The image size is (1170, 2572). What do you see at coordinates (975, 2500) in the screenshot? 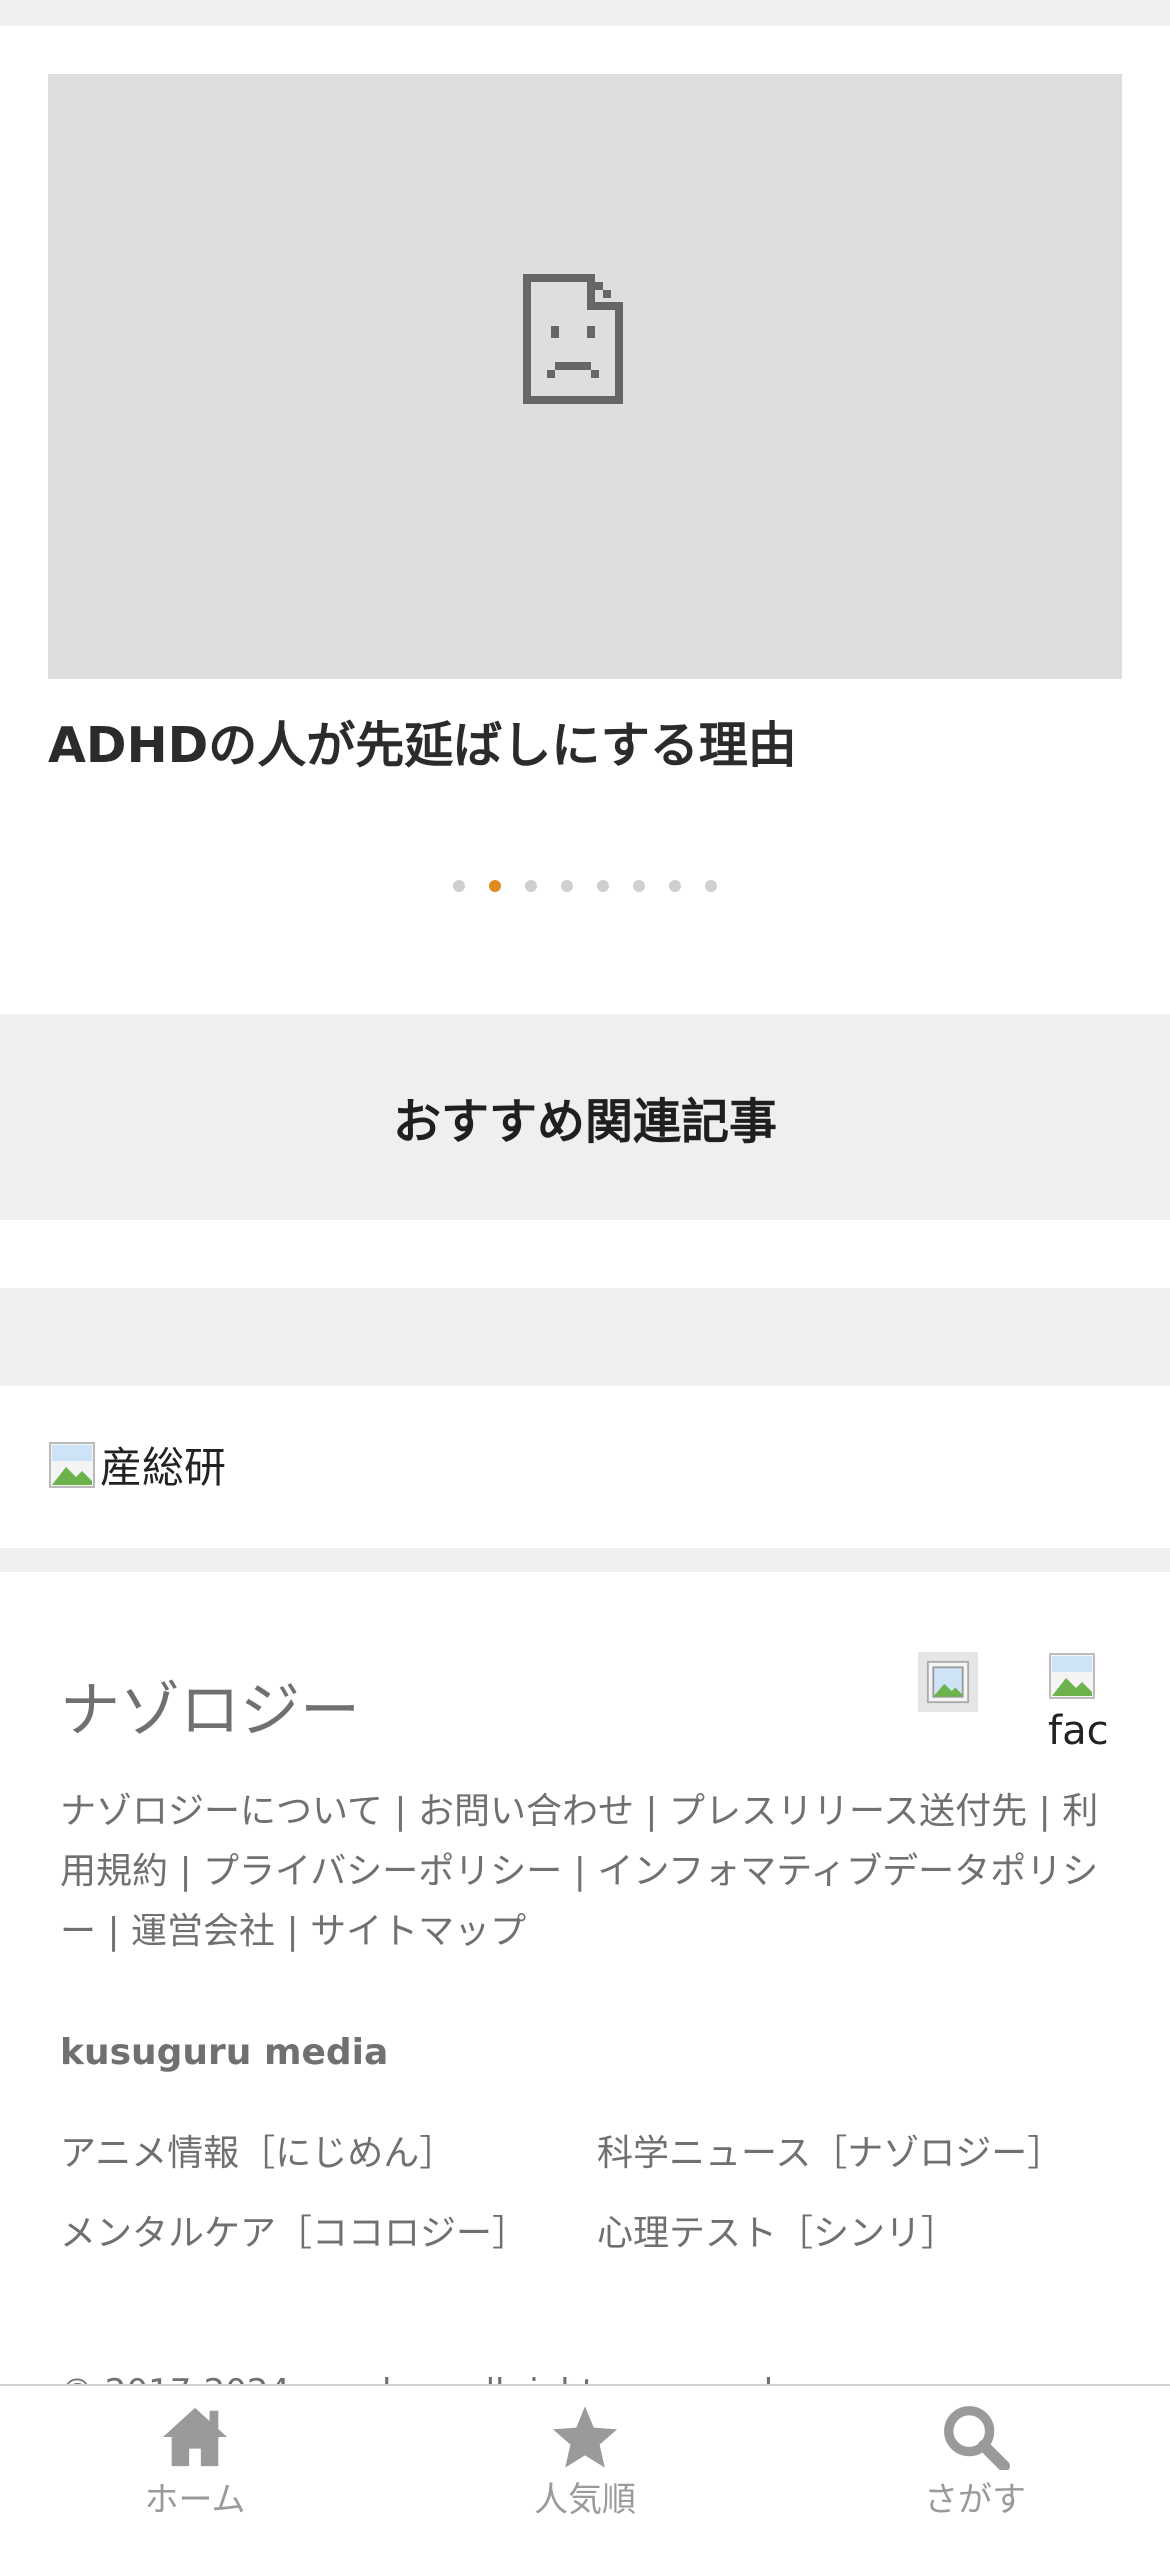
I see `tab-search-label: さがす` at bounding box center [975, 2500].